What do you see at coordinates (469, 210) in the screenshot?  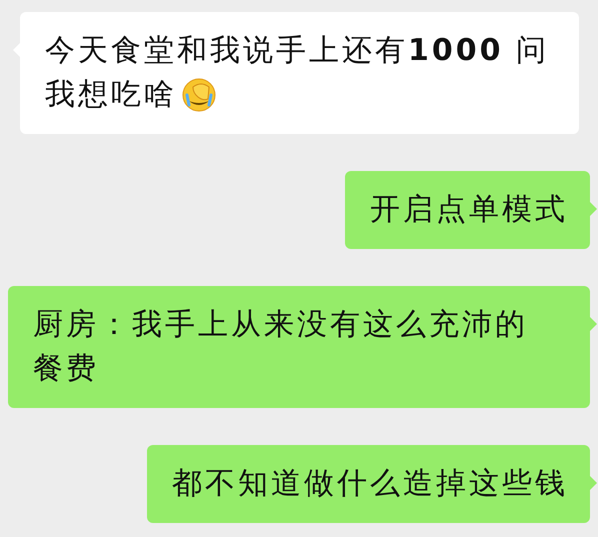 I see `message-text: 开启点单模式` at bounding box center [469, 210].